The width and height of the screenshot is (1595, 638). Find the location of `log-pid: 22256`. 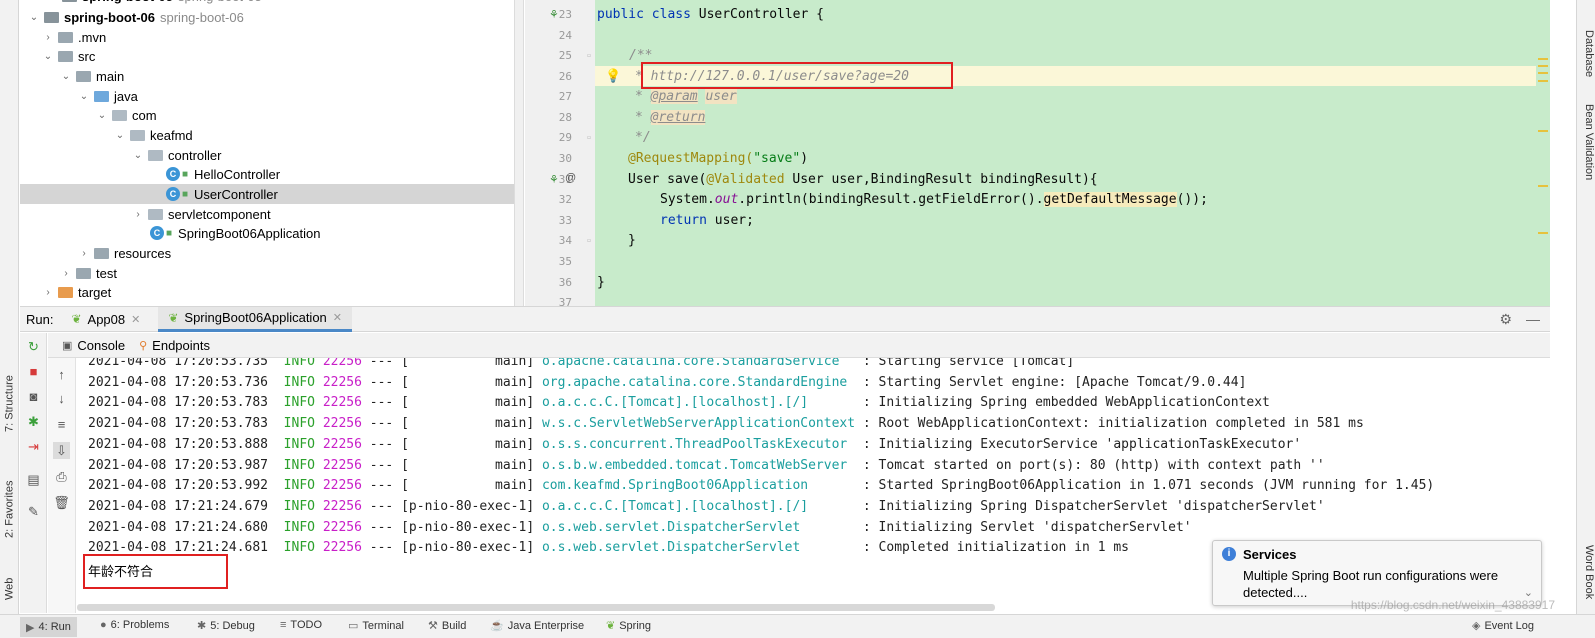

log-pid: 22256 is located at coordinates (342, 506).